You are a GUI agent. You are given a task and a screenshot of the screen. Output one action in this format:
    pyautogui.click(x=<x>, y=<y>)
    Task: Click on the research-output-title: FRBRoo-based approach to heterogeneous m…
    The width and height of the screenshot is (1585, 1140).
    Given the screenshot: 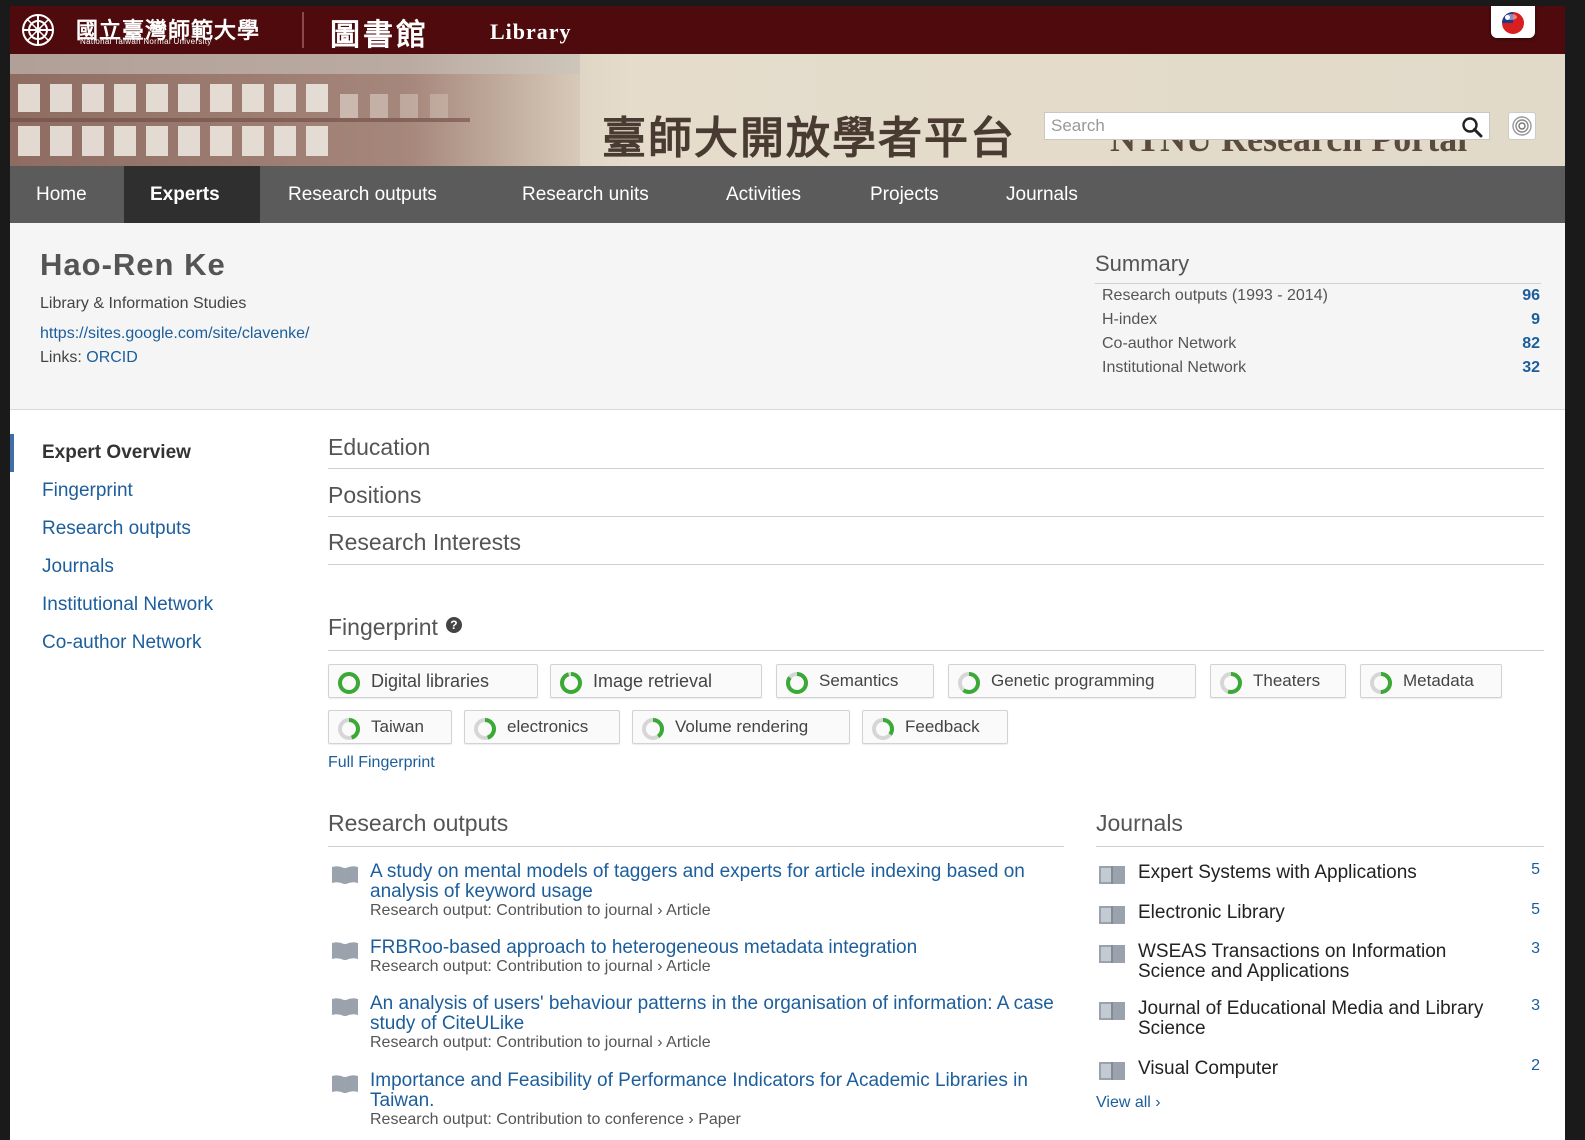 What is the action you would take?
    pyautogui.click(x=720, y=948)
    